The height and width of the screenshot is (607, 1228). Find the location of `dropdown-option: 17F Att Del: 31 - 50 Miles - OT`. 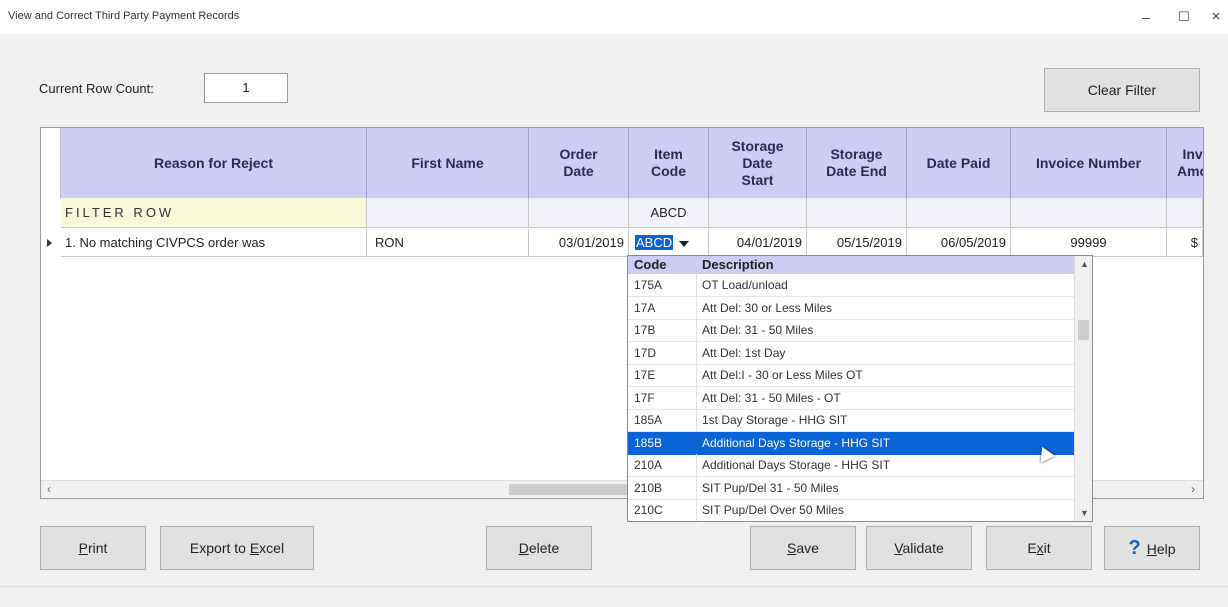

dropdown-option: 17F Att Del: 31 - 50 Miles - OT is located at coordinates (851, 398).